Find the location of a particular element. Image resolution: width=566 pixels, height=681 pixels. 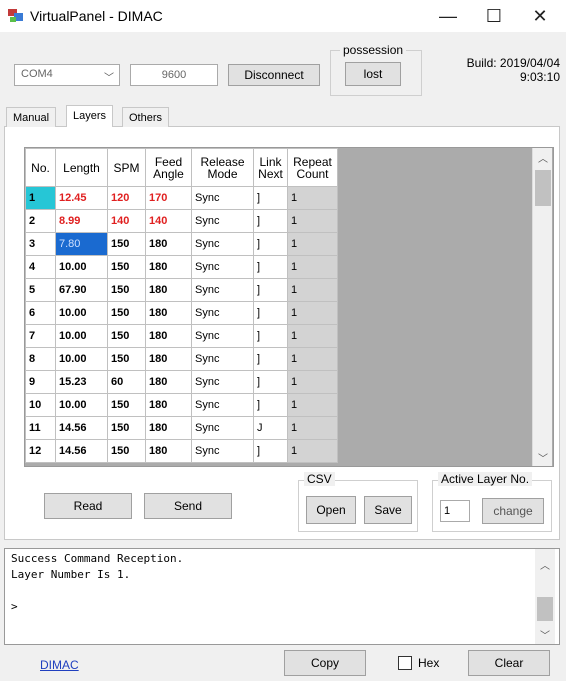

possession-button: lost is located at coordinates (373, 74).